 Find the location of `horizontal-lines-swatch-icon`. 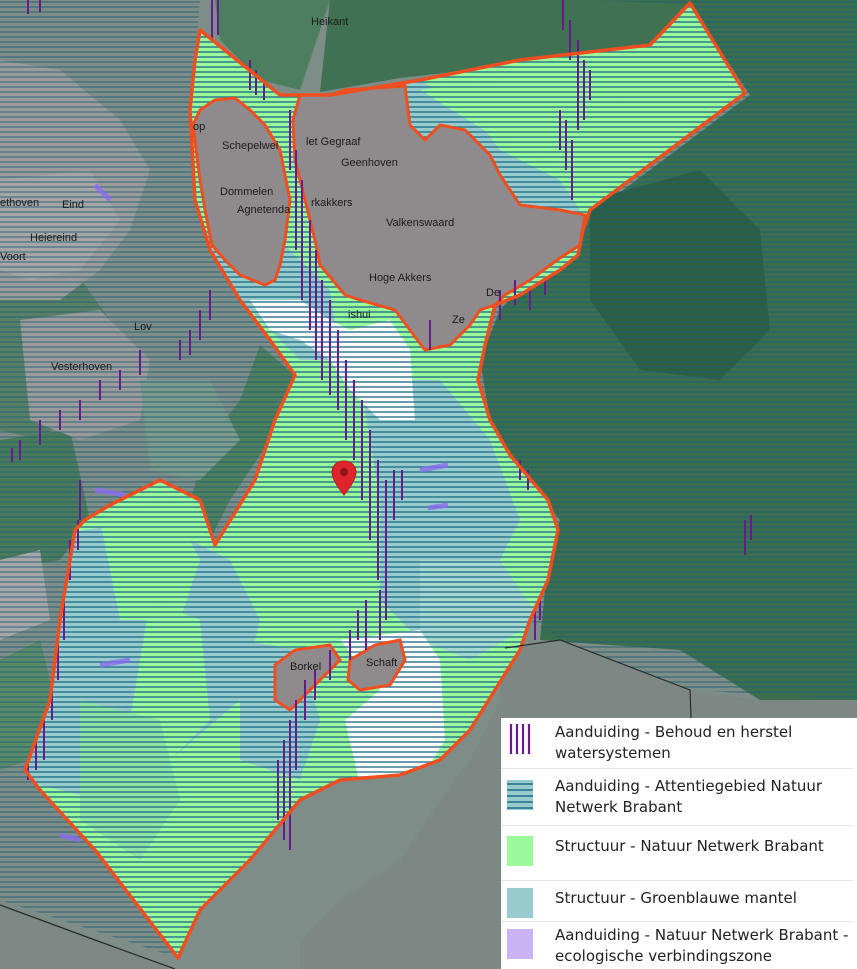

horizontal-lines-swatch-icon is located at coordinates (520, 795).